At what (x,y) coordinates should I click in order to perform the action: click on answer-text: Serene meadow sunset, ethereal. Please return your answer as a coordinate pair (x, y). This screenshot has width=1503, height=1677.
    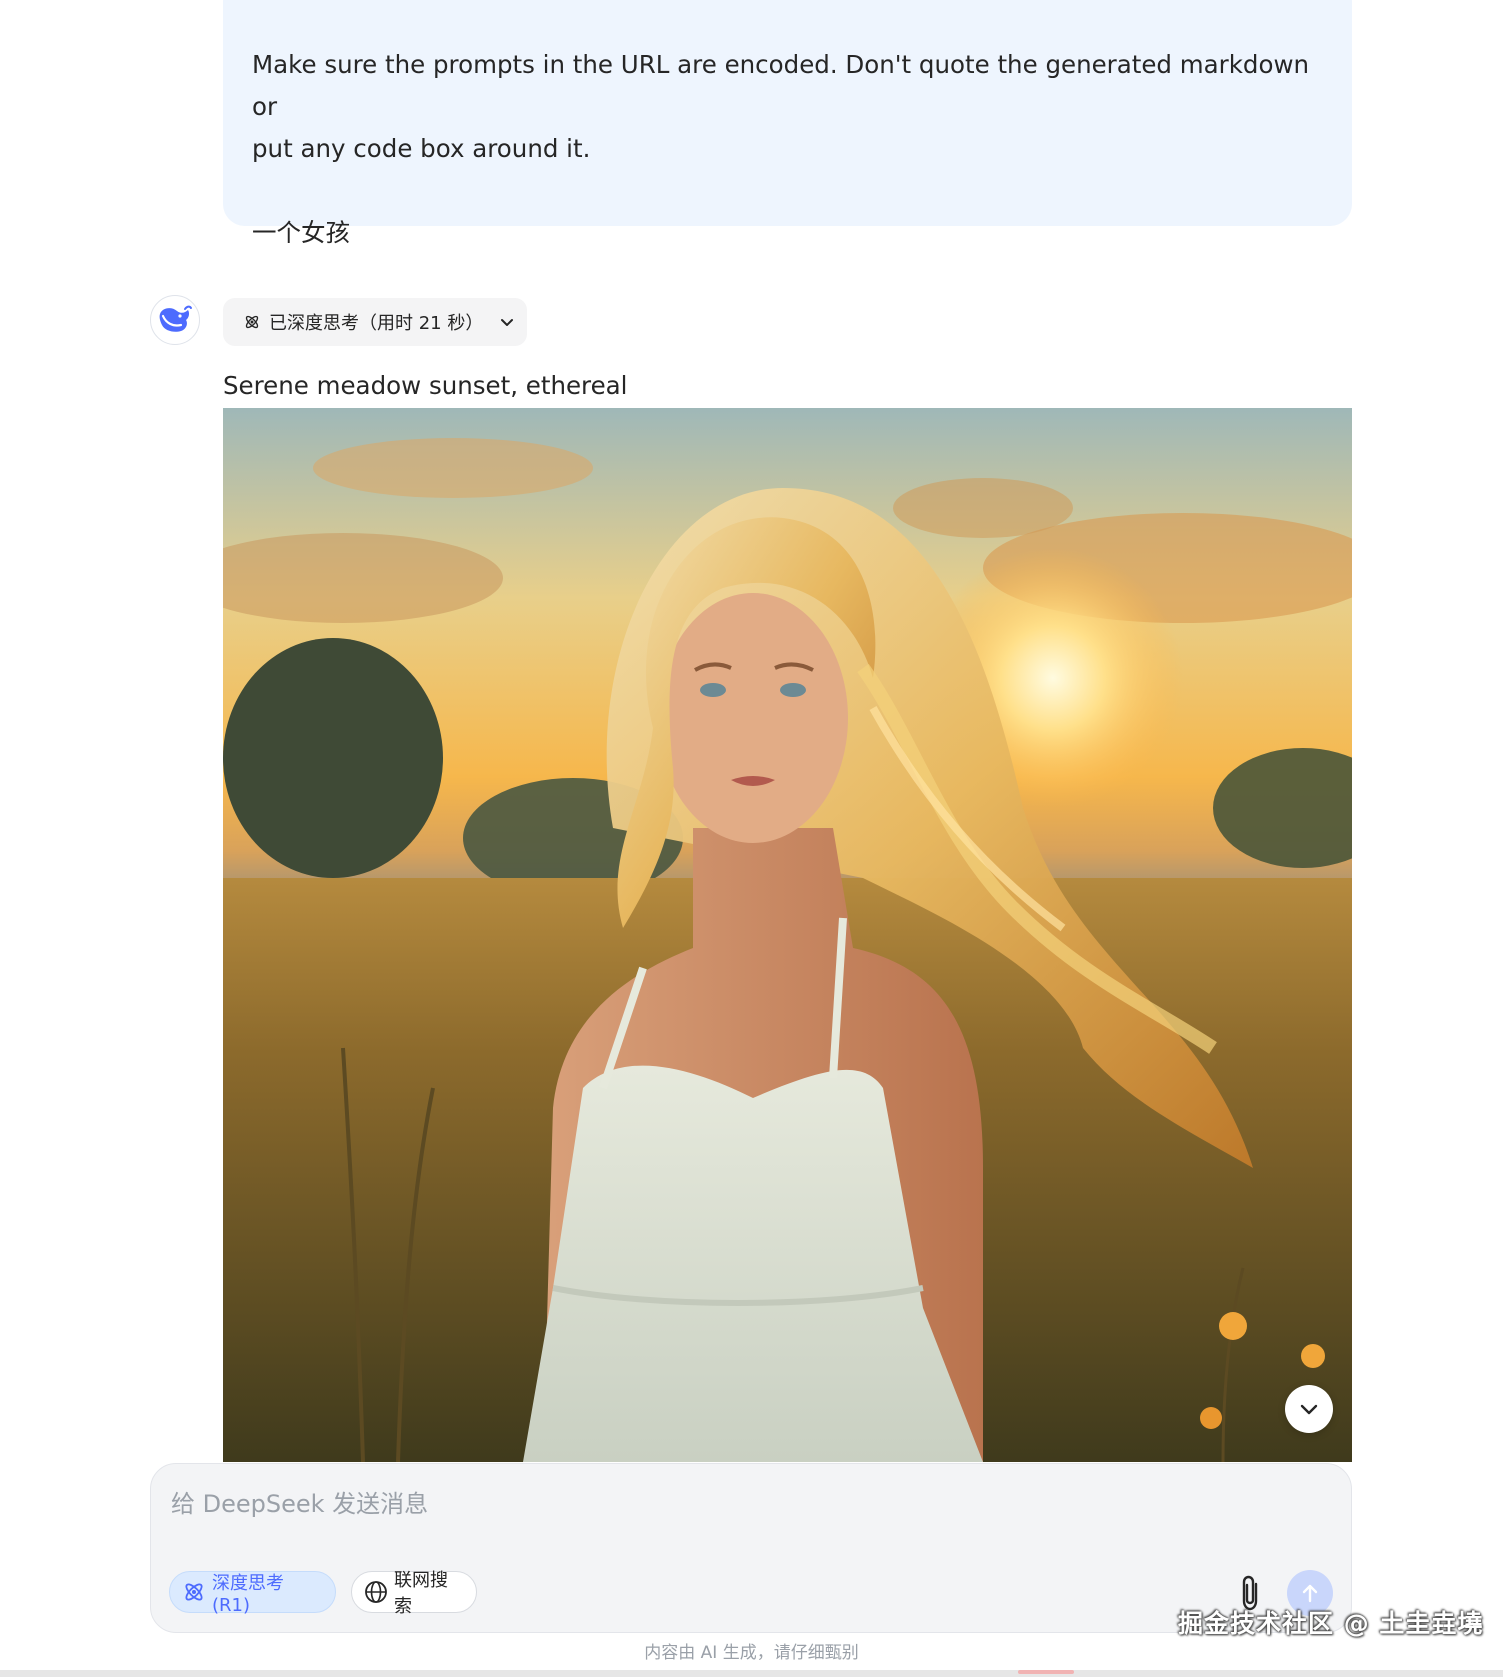
    Looking at the image, I should click on (425, 385).